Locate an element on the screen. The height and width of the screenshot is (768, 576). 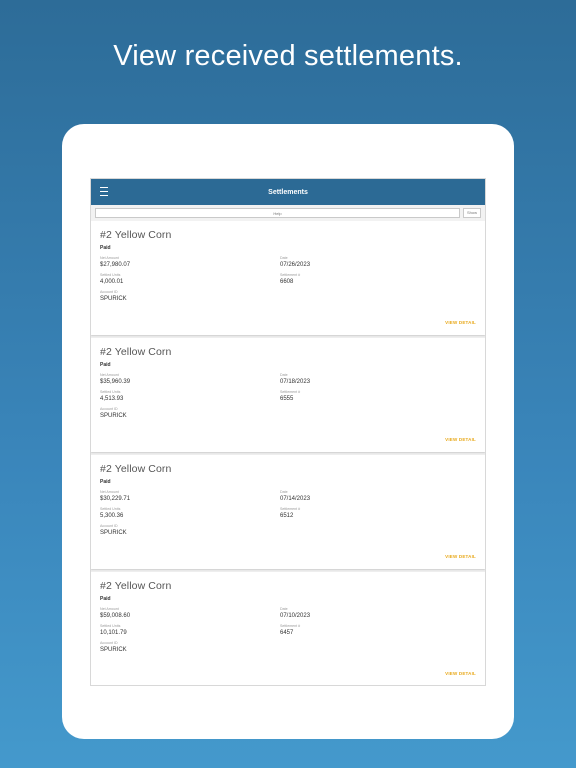
date-value: 07/26/2023 is located at coordinates (295, 265).